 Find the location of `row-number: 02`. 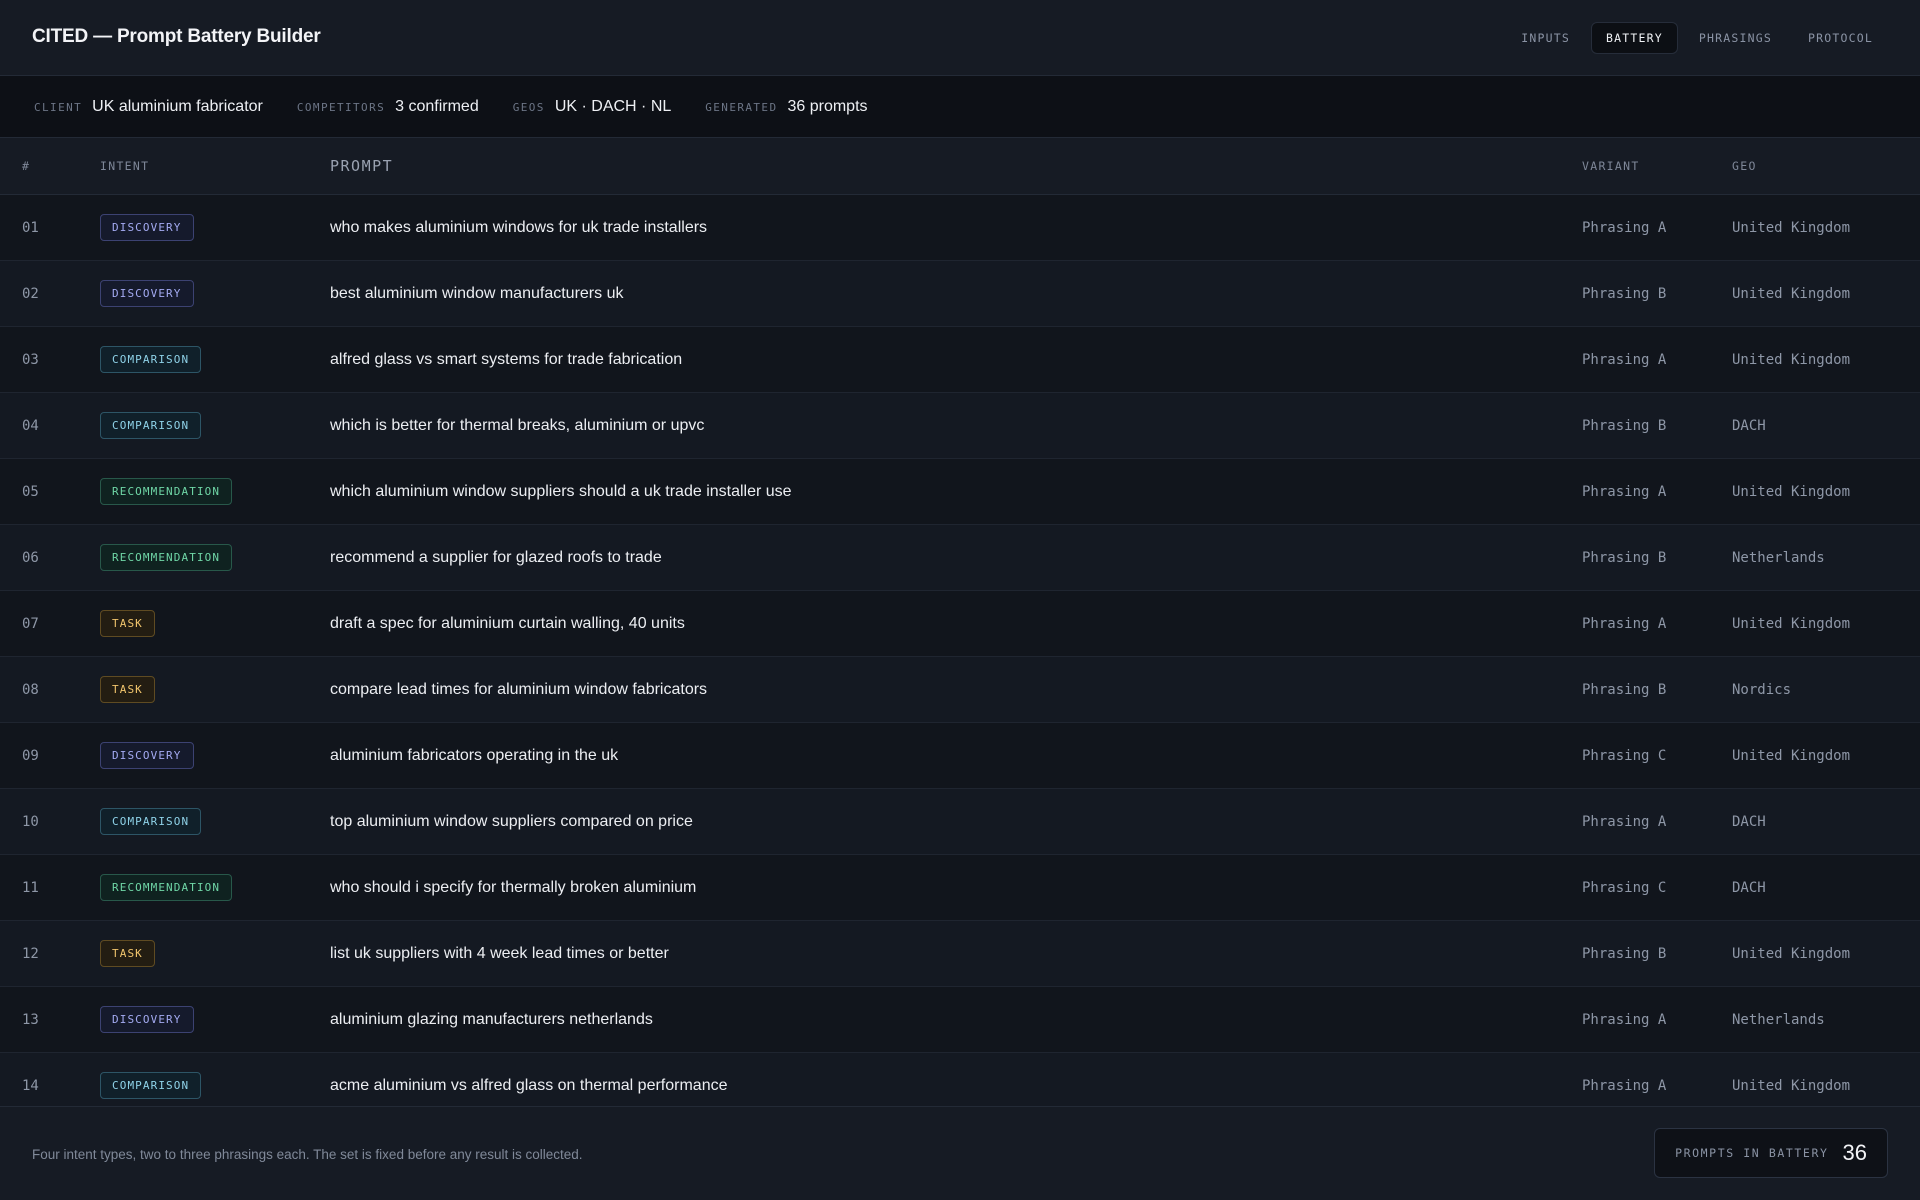

row-number: 02 is located at coordinates (30, 293).